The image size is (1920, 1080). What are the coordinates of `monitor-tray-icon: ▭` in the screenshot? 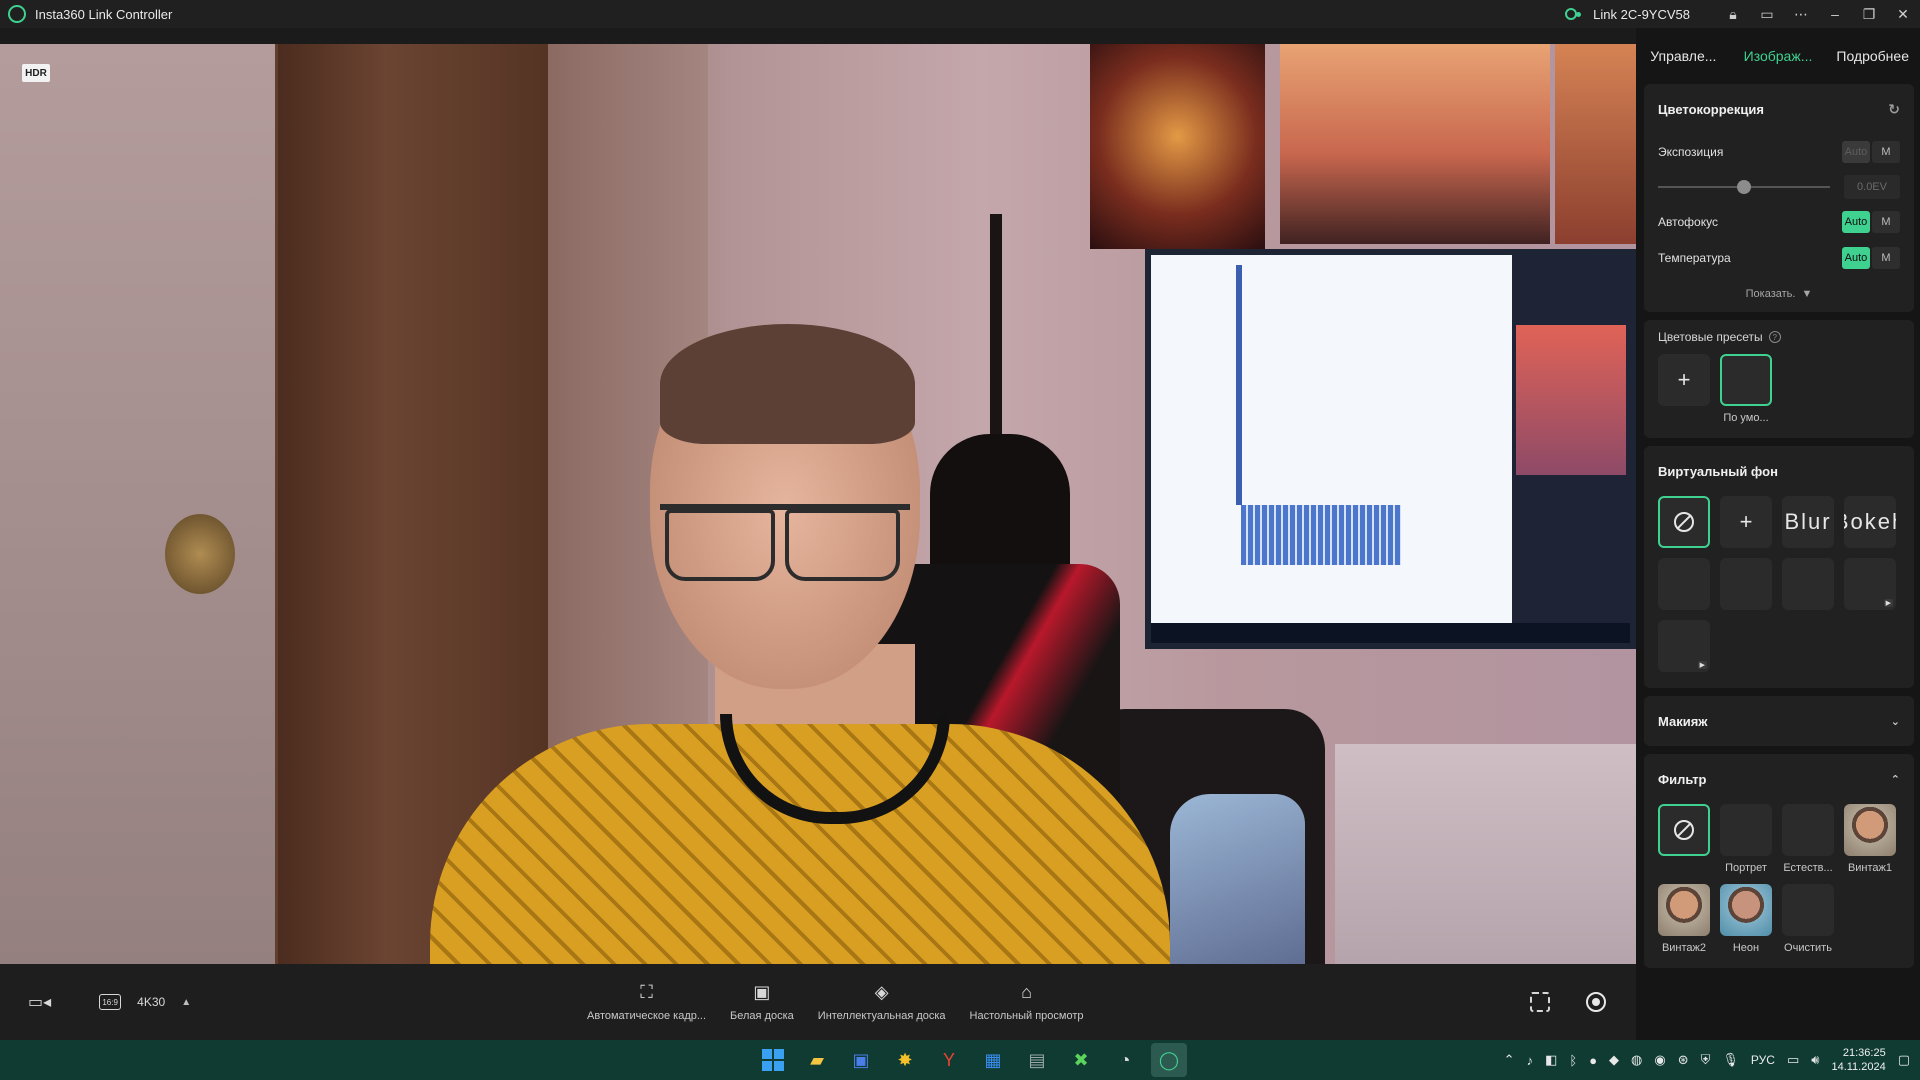 It's located at (1793, 1060).